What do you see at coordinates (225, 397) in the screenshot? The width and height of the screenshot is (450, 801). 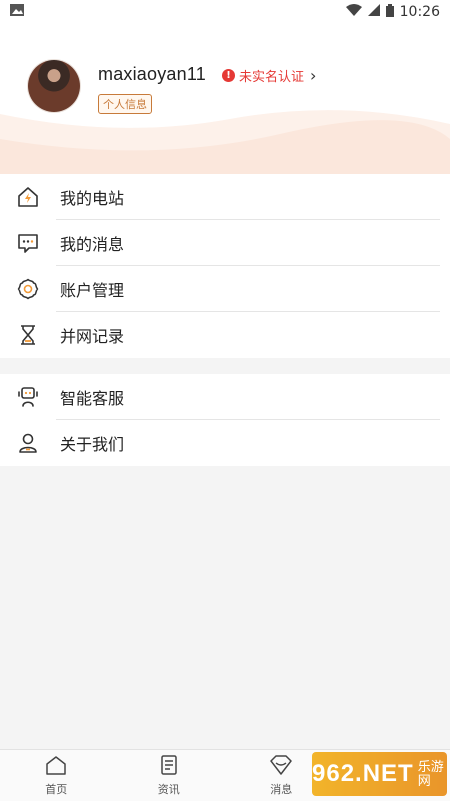 I see `menu-item-smart-service: 智能客服` at bounding box center [225, 397].